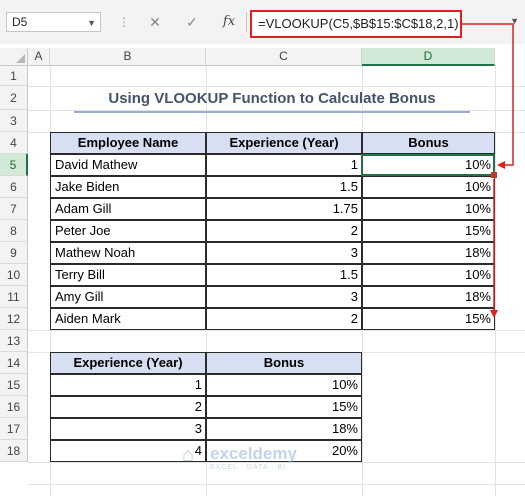  I want to click on watermark-tagline: EXCEL · DATA · BI, so click(248, 467).